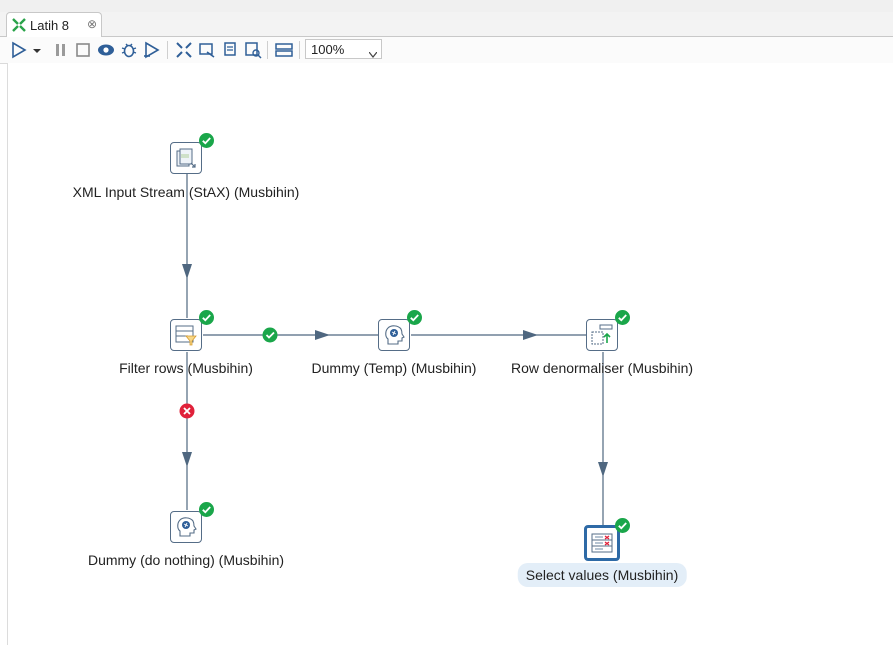 The height and width of the screenshot is (645, 893). Describe the element at coordinates (50, 25) in the screenshot. I see `tab-title: Latih 8` at that location.